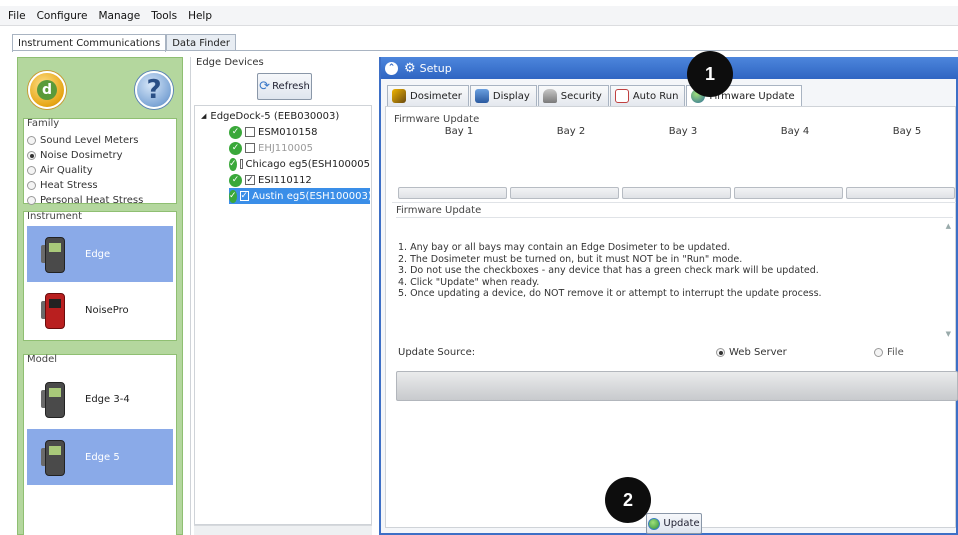 This screenshot has height=535, width=958. I want to click on tab-label: Dosimeter, so click(436, 96).